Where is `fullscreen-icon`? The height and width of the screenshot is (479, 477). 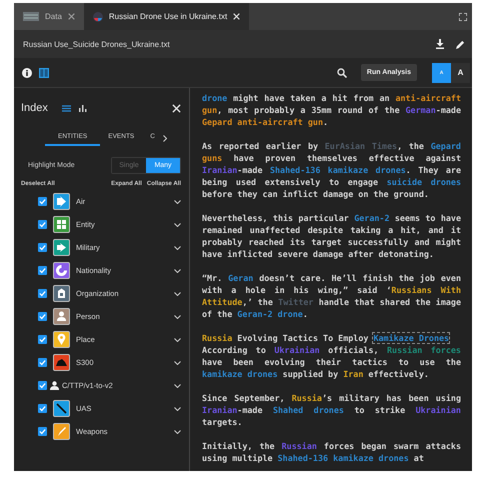
fullscreen-icon is located at coordinates (463, 16).